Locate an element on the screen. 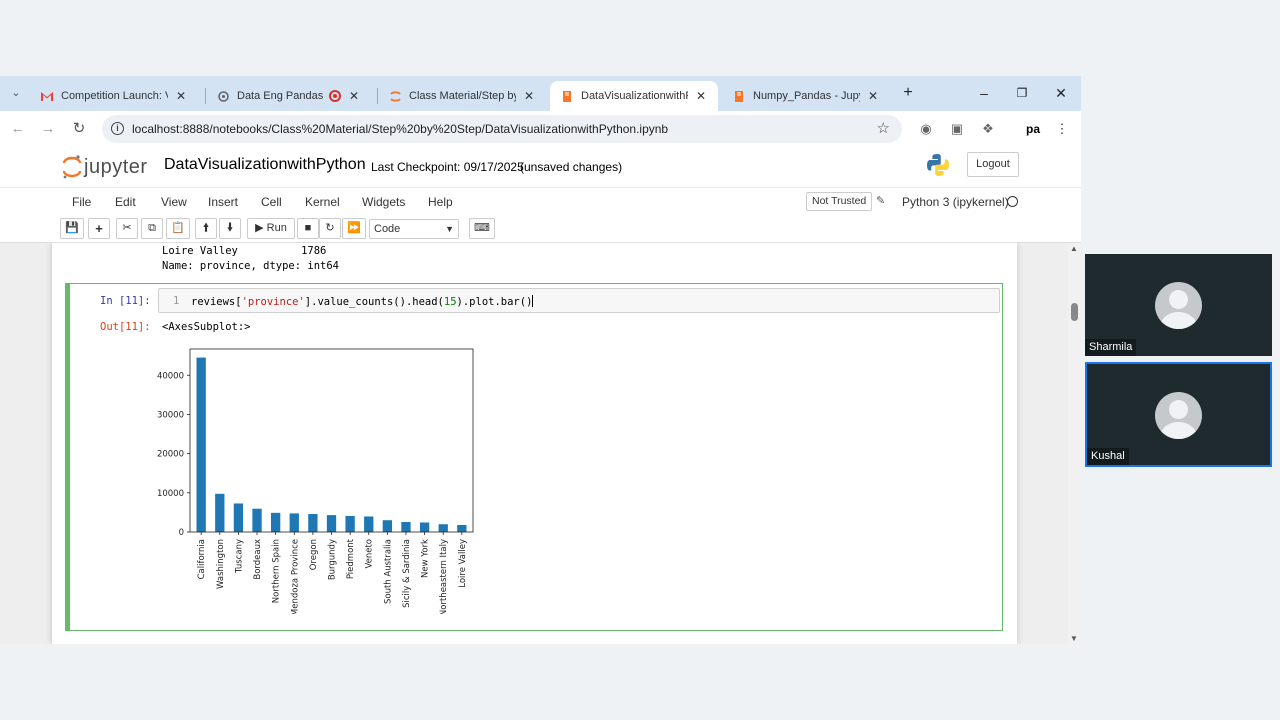  participant-tile-sharmila: Sharmila is located at coordinates (1178, 305).